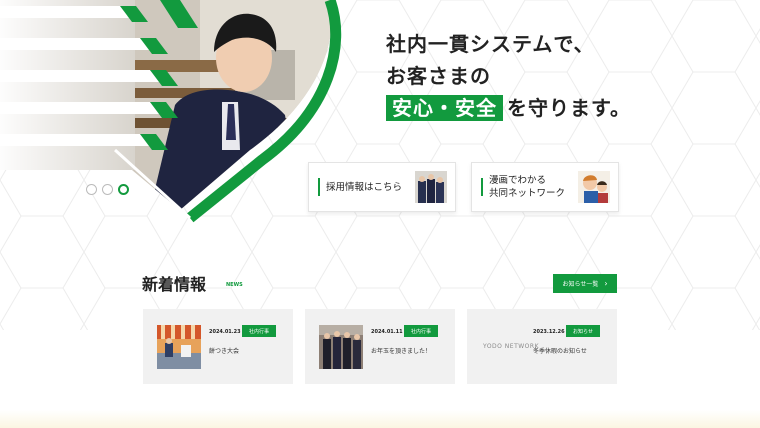 The height and width of the screenshot is (428, 760). Describe the element at coordinates (583, 331) in the screenshot. I see `news-category-badge: お知らせ` at that location.